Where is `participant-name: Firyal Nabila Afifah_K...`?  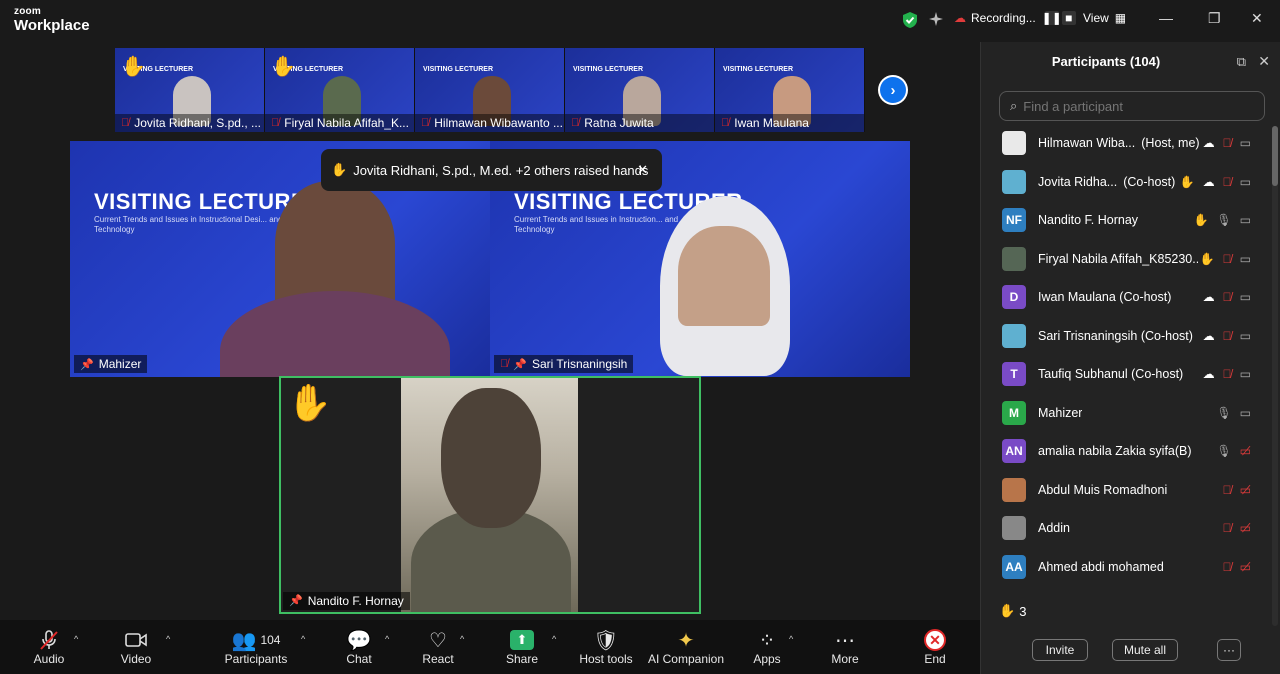
participant-name: Firyal Nabila Afifah_K... is located at coordinates (346, 123).